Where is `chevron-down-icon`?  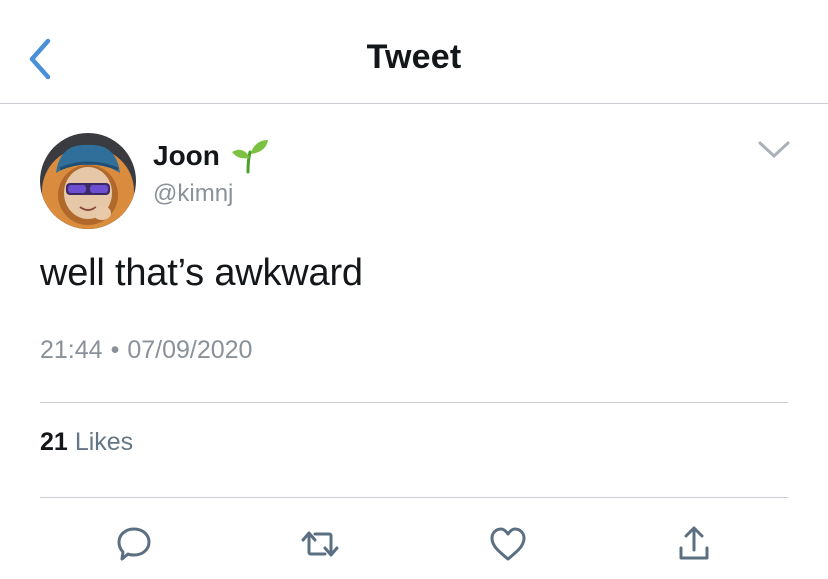 chevron-down-icon is located at coordinates (774, 149).